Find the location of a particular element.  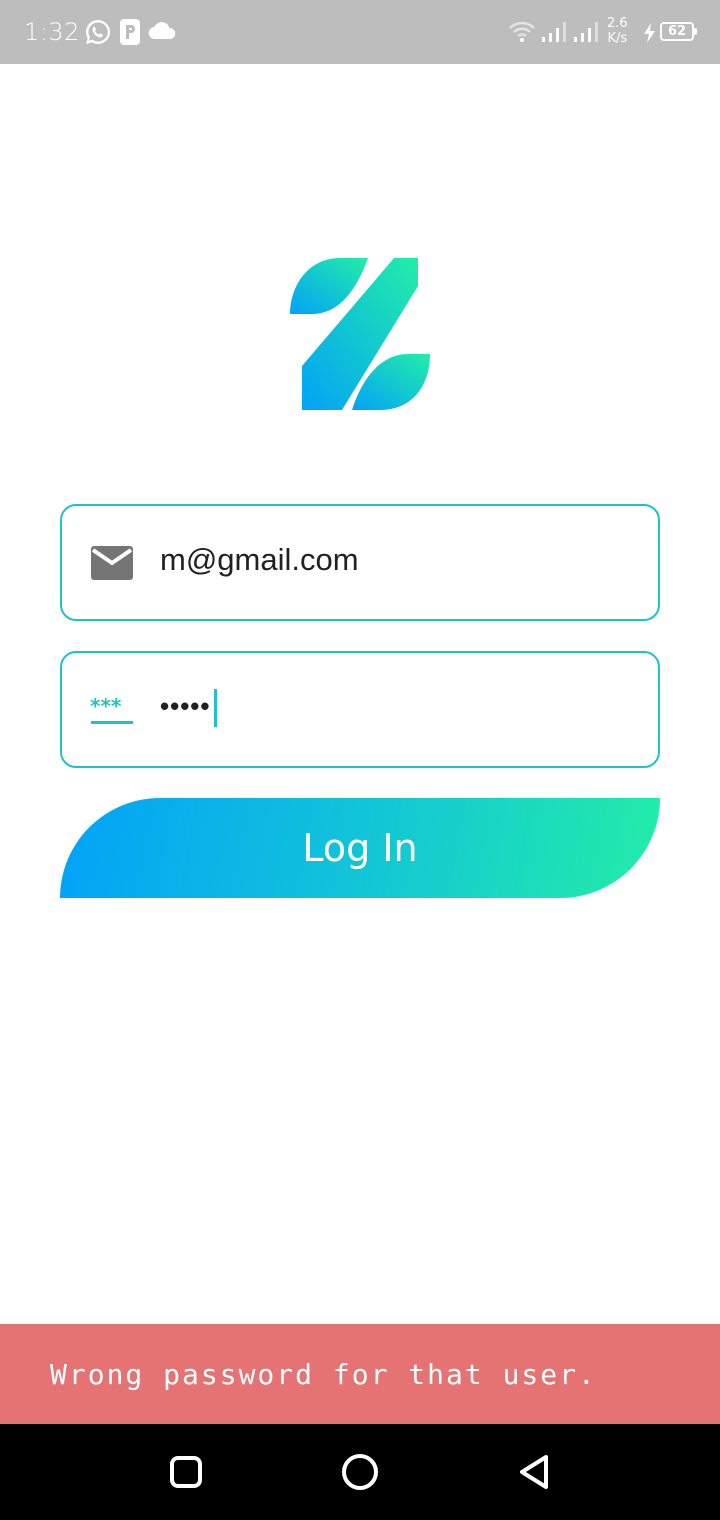

password-field: *** ••••• is located at coordinates (360, 709).